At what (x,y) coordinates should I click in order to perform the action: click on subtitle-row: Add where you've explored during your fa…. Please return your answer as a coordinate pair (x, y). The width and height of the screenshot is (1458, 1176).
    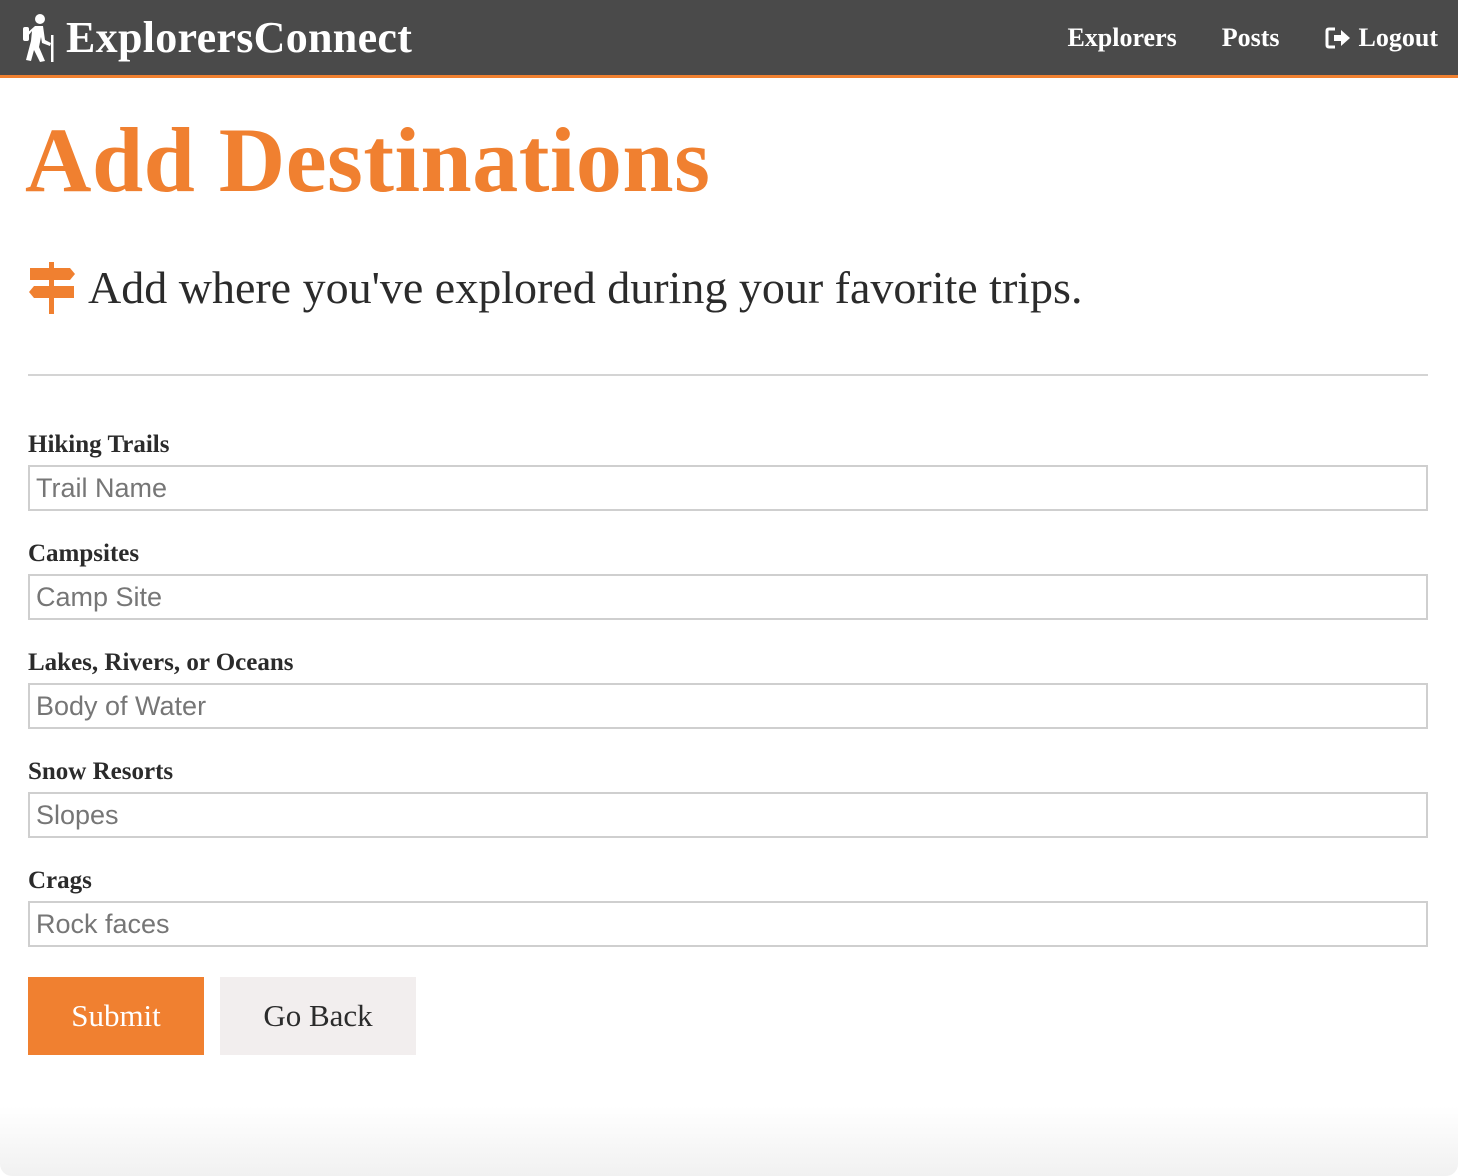
    Looking at the image, I should click on (728, 288).